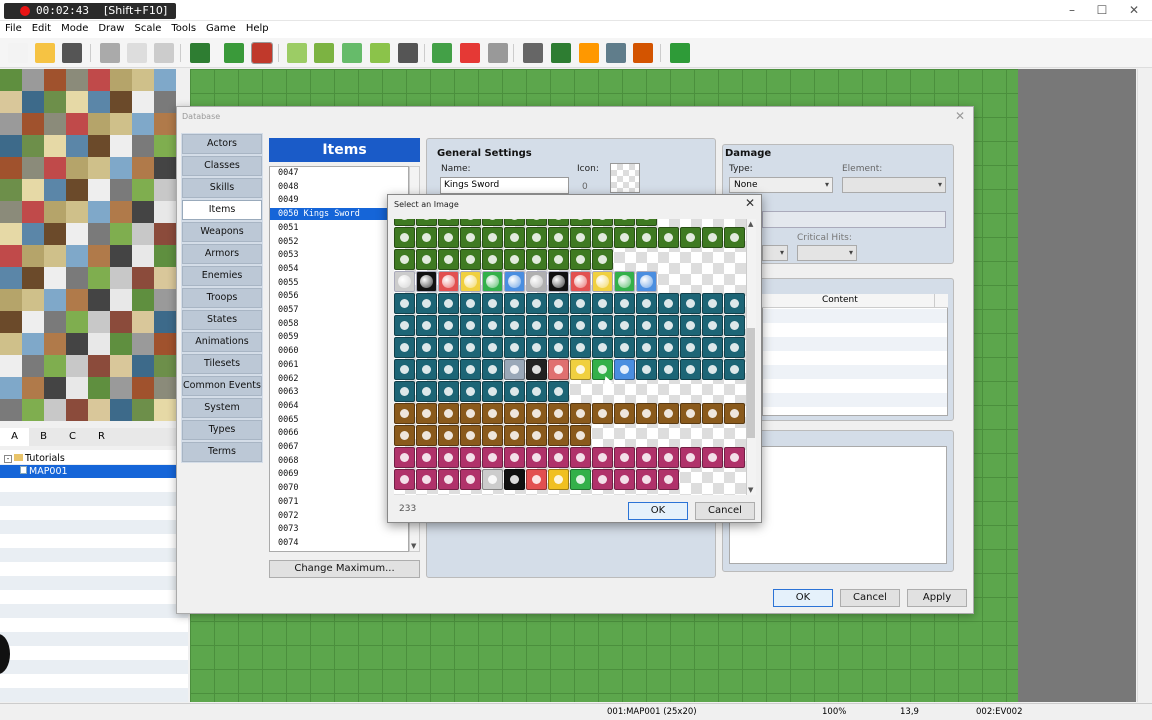 The width and height of the screenshot is (1152, 720). Describe the element at coordinates (616, 53) in the screenshot. I see `resource-icon` at that location.